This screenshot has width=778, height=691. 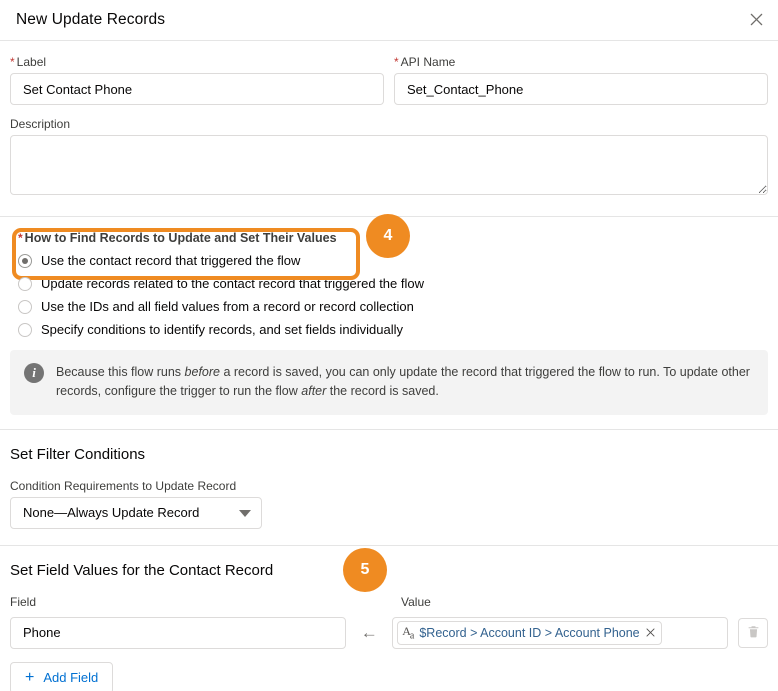 I want to click on modal-header: New Update Records, so click(x=389, y=20).